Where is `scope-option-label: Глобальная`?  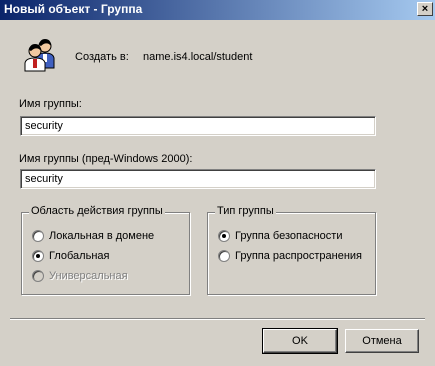
scope-option-label: Глобальная is located at coordinates (79, 256).